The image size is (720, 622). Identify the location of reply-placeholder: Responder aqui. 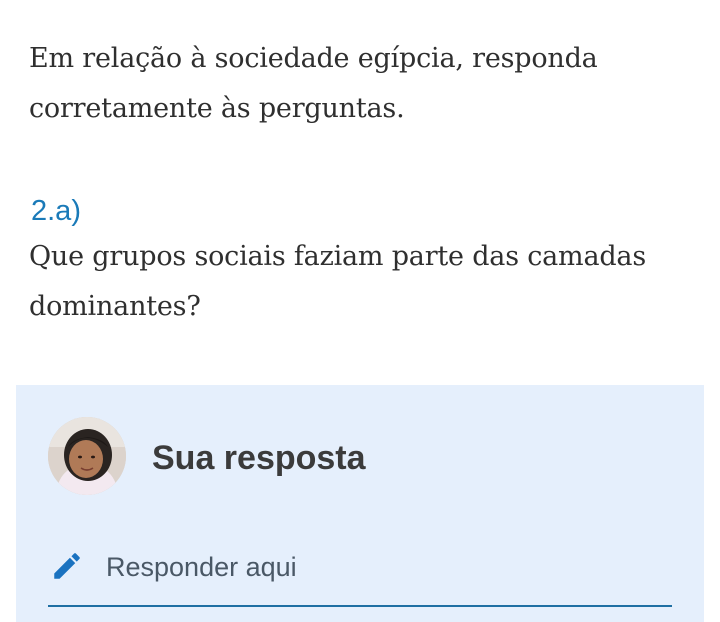
(201, 567).